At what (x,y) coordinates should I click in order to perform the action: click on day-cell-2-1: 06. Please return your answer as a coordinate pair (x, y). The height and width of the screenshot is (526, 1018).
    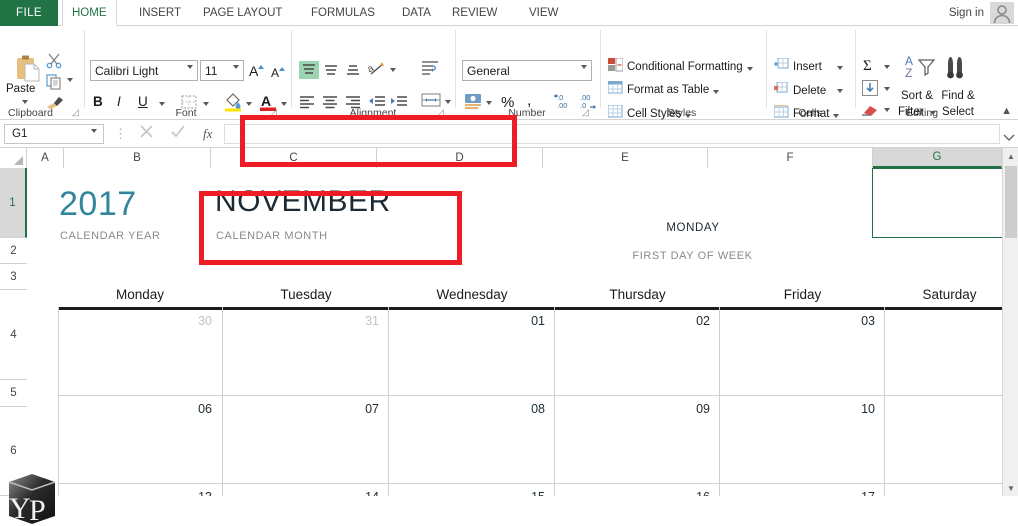
    Looking at the image, I should click on (140, 409).